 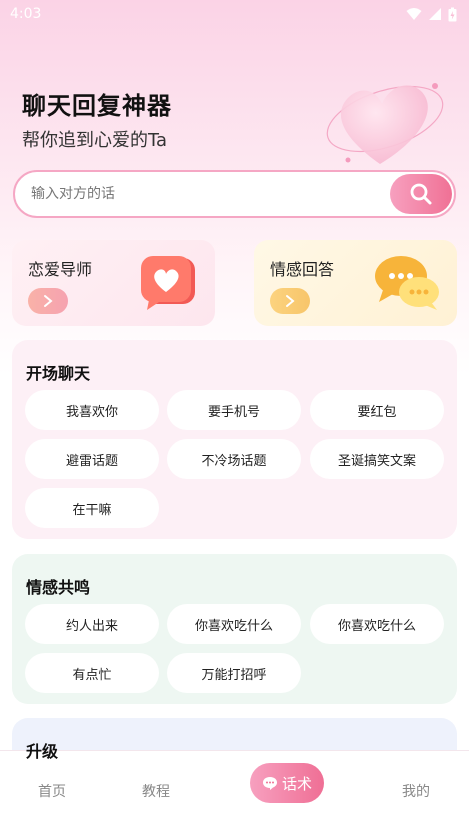 I want to click on tab-scripts: 话术, so click(x=287, y=783).